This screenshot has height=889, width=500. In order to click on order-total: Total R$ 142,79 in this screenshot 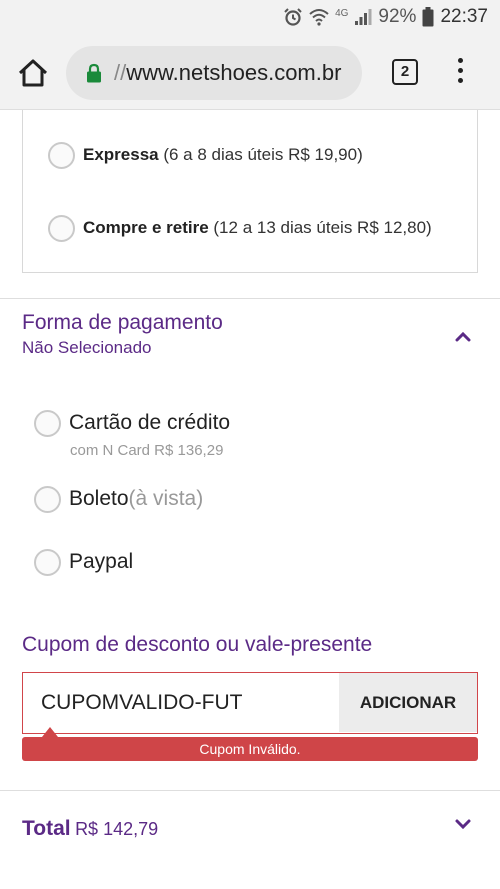, I will do `click(90, 829)`.